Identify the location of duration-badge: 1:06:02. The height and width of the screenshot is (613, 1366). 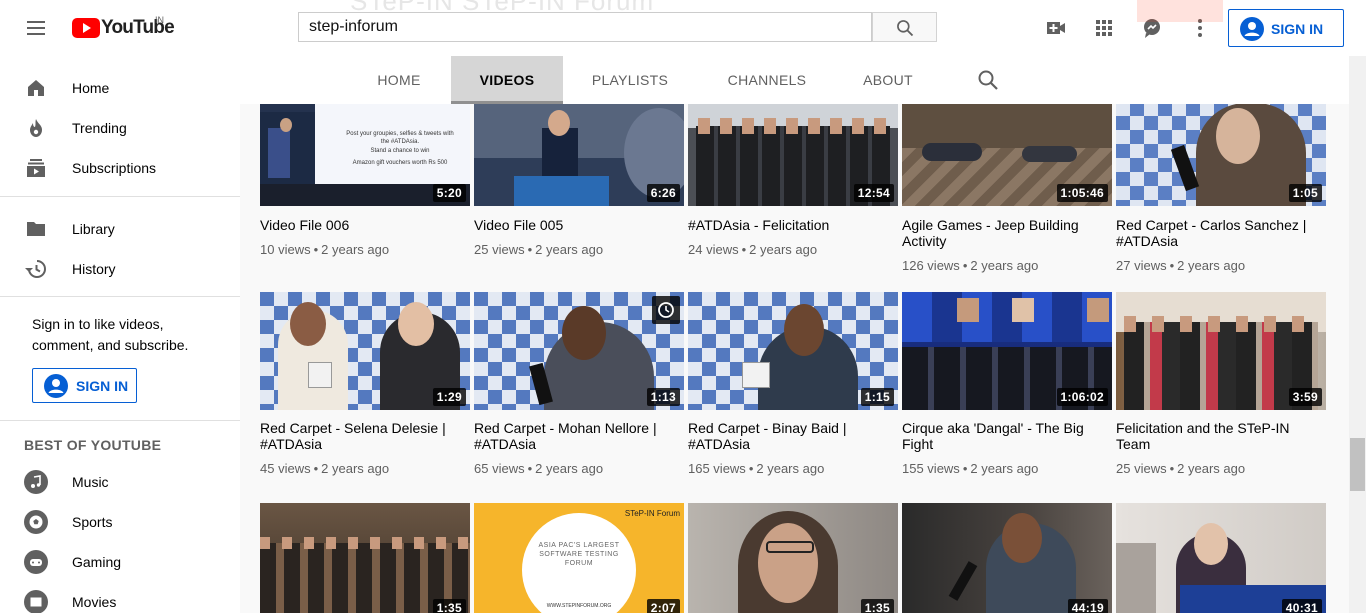
(1082, 397).